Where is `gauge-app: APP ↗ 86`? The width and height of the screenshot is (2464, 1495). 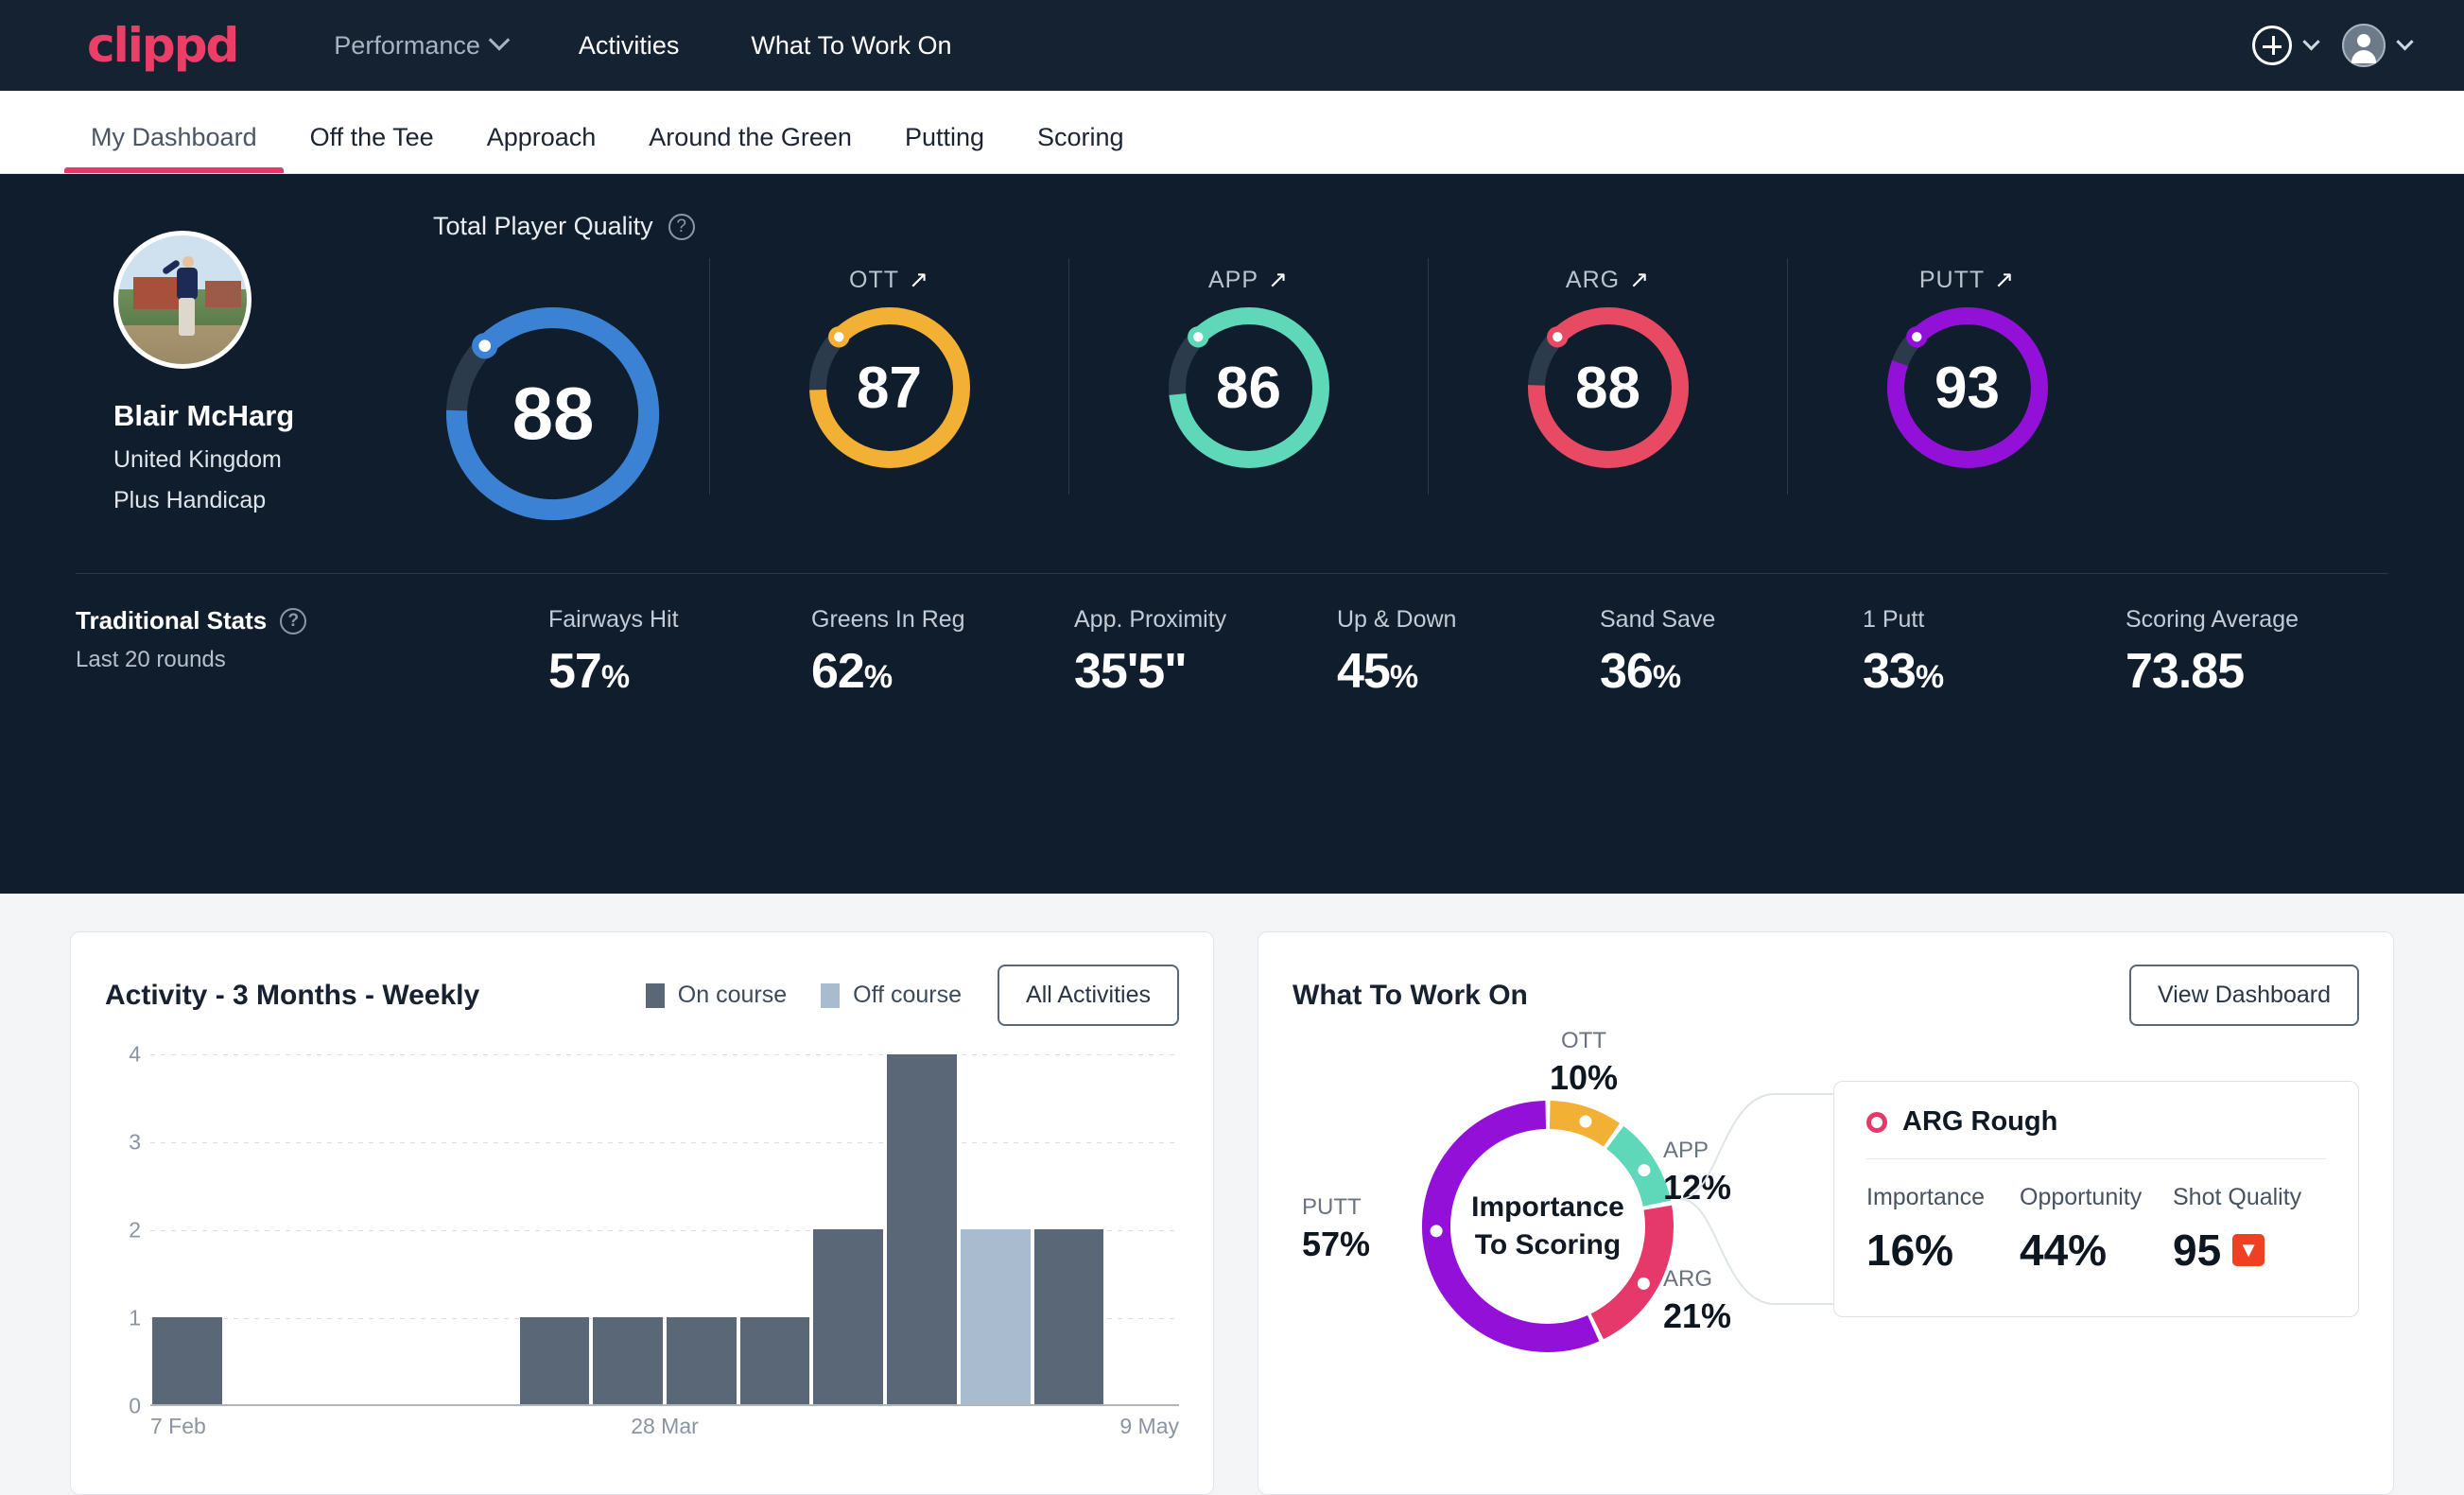 gauge-app: APP ↗ 86 is located at coordinates (1248, 377).